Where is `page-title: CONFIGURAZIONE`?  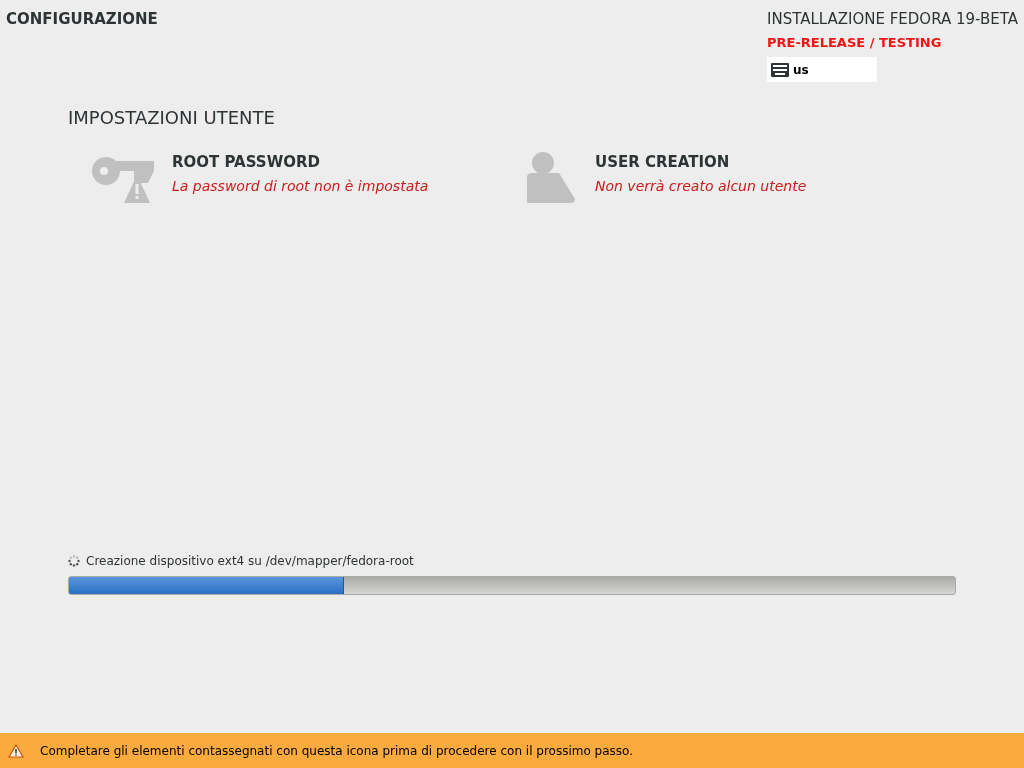 page-title: CONFIGURAZIONE is located at coordinates (82, 19).